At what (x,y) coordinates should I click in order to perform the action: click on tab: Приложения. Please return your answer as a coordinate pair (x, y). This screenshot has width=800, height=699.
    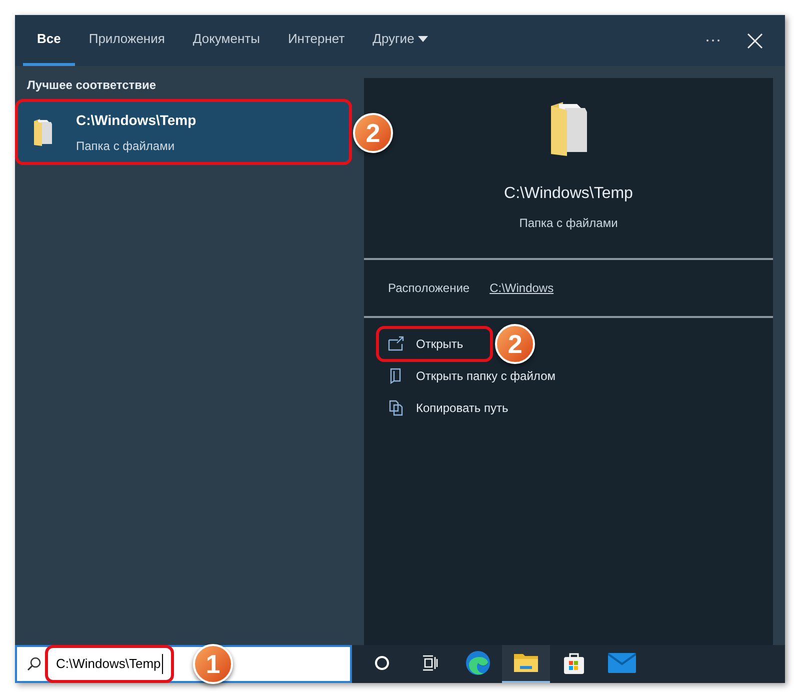
    Looking at the image, I should click on (126, 40).